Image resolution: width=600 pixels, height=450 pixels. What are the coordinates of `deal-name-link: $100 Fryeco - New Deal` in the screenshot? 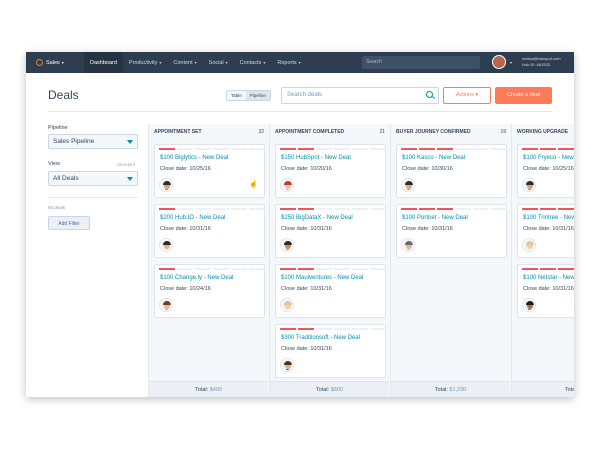 It's located at (548, 158).